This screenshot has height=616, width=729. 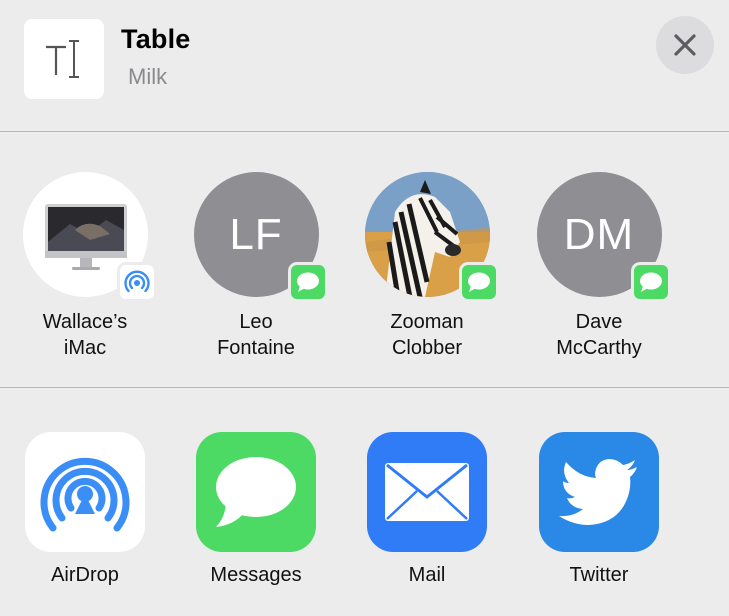 What do you see at coordinates (598, 492) in the screenshot?
I see `twitter-icon` at bounding box center [598, 492].